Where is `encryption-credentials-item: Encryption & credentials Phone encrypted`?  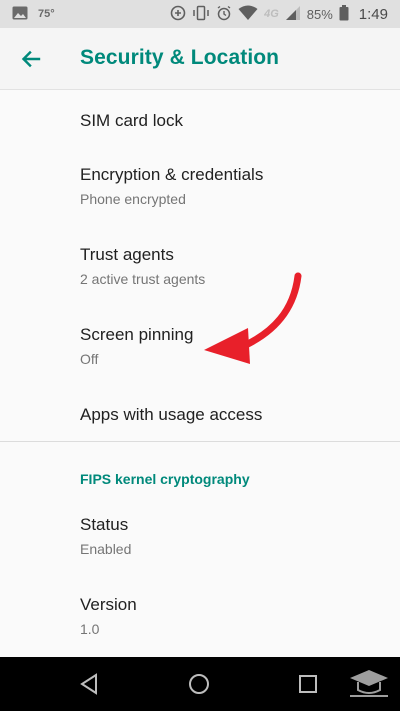
encryption-credentials-item: Encryption & credentials Phone encrypted is located at coordinates (200, 192).